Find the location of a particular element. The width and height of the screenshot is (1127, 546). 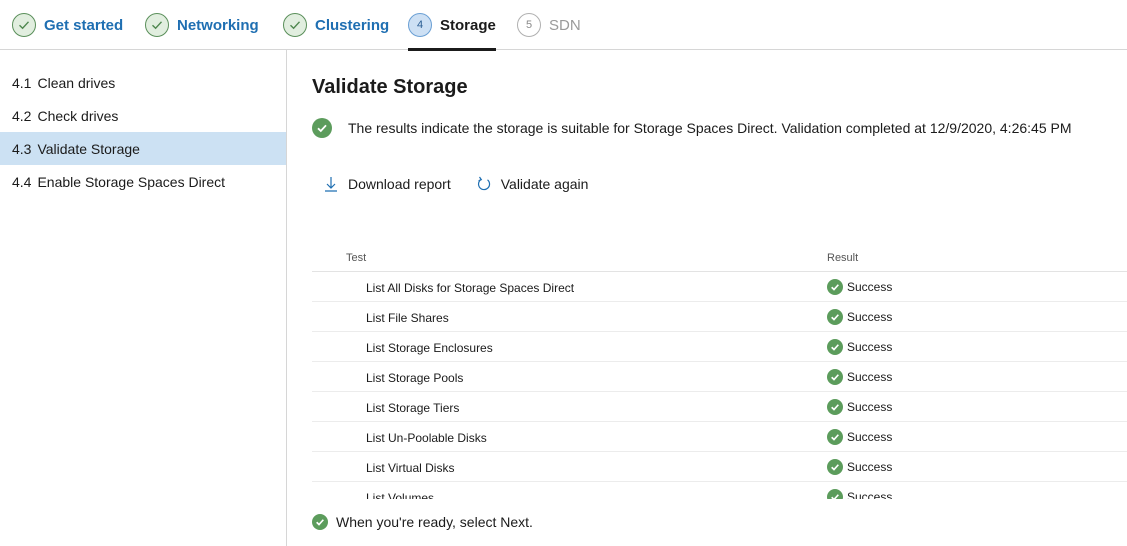

table-row: List Volumes Success is located at coordinates (719, 490).